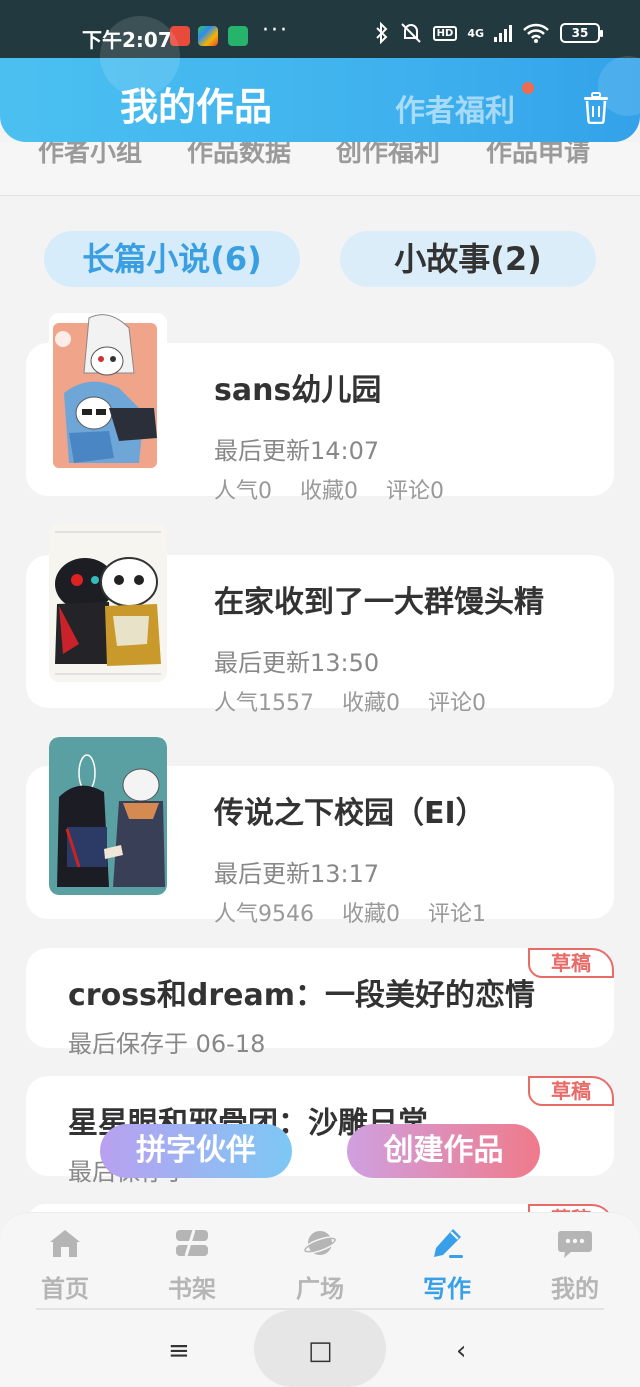 Image resolution: width=640 pixels, height=1387 pixels. I want to click on draft-title: cross和dream：一段美好的恋情, so click(302, 995).